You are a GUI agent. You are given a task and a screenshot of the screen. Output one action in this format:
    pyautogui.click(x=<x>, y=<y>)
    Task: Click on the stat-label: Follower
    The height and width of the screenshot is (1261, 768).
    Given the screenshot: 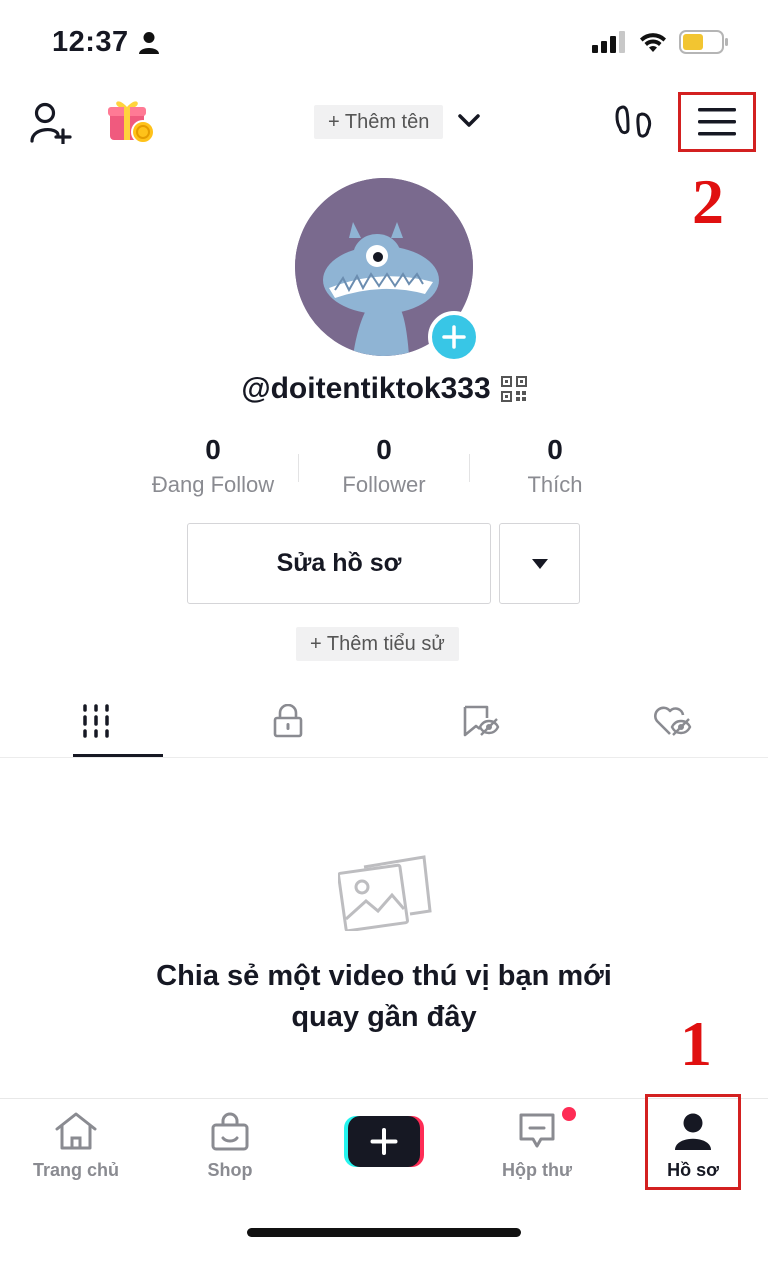 What is the action you would take?
    pyautogui.click(x=384, y=484)
    